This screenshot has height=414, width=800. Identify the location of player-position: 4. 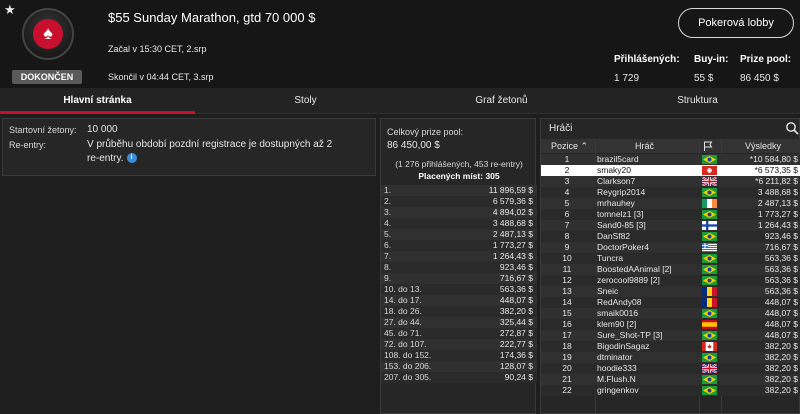
(567, 192).